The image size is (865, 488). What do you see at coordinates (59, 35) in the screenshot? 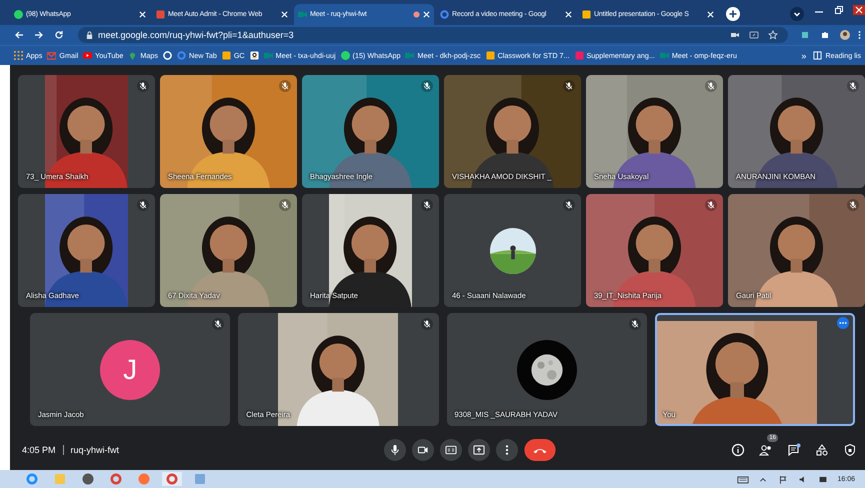
I see `reload-icon` at bounding box center [59, 35].